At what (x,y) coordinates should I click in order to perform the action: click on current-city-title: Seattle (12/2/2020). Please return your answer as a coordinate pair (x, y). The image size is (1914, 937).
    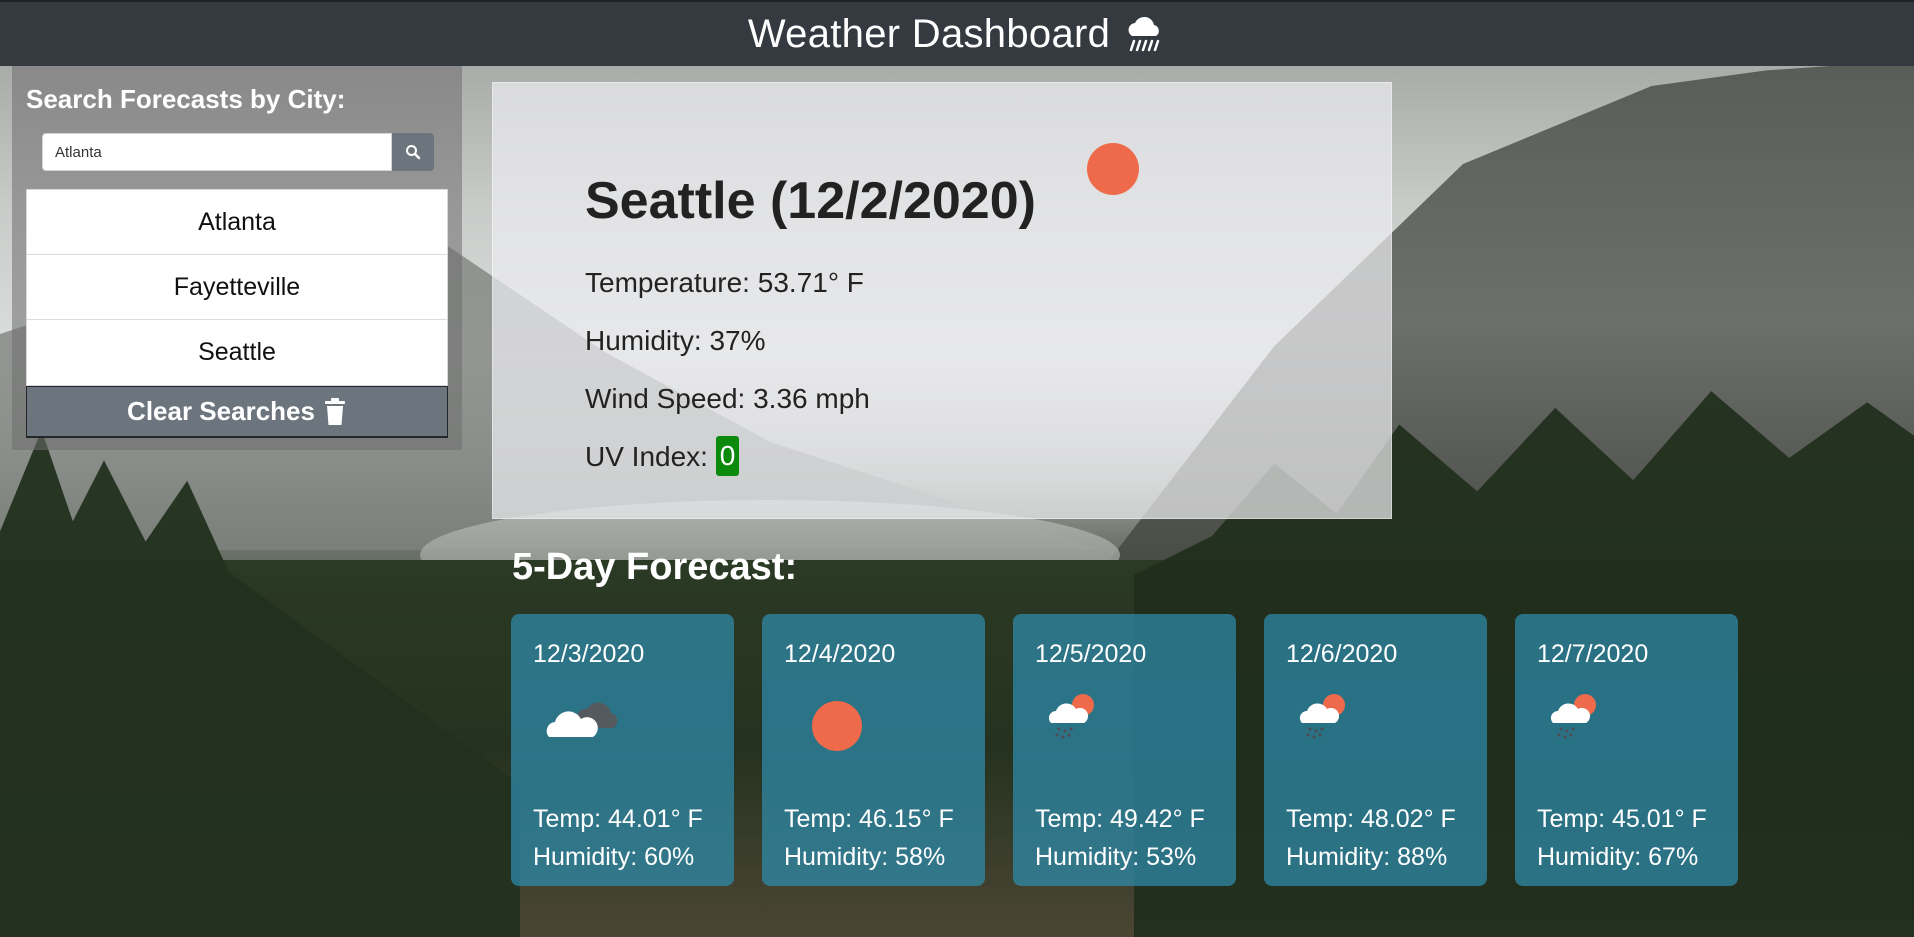
    Looking at the image, I should click on (810, 201).